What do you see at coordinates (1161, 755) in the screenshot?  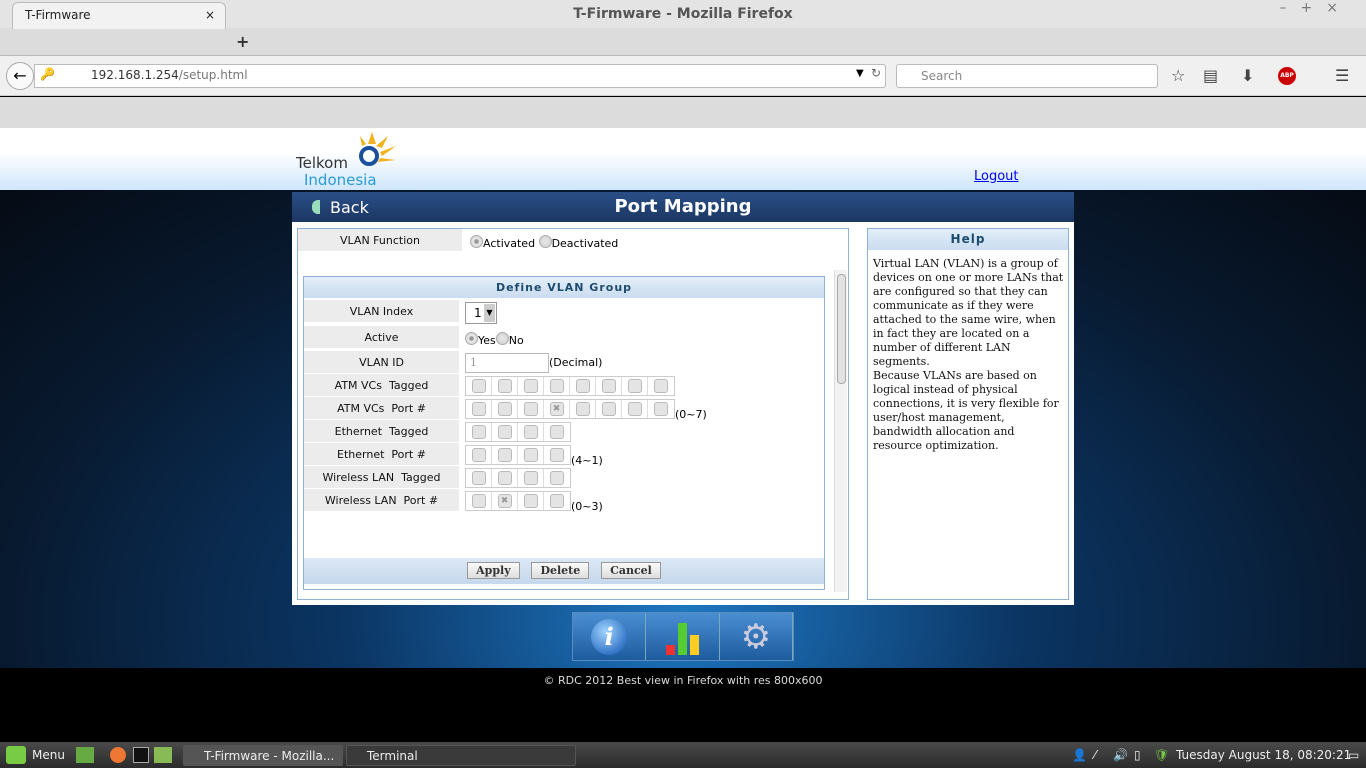 I see `shield-icon: 🛡` at bounding box center [1161, 755].